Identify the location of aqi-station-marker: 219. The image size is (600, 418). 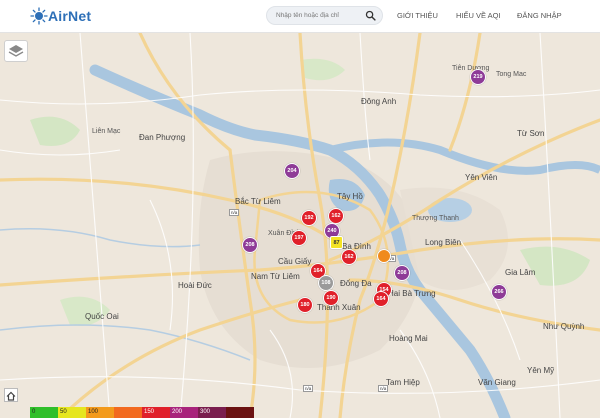
(478, 77).